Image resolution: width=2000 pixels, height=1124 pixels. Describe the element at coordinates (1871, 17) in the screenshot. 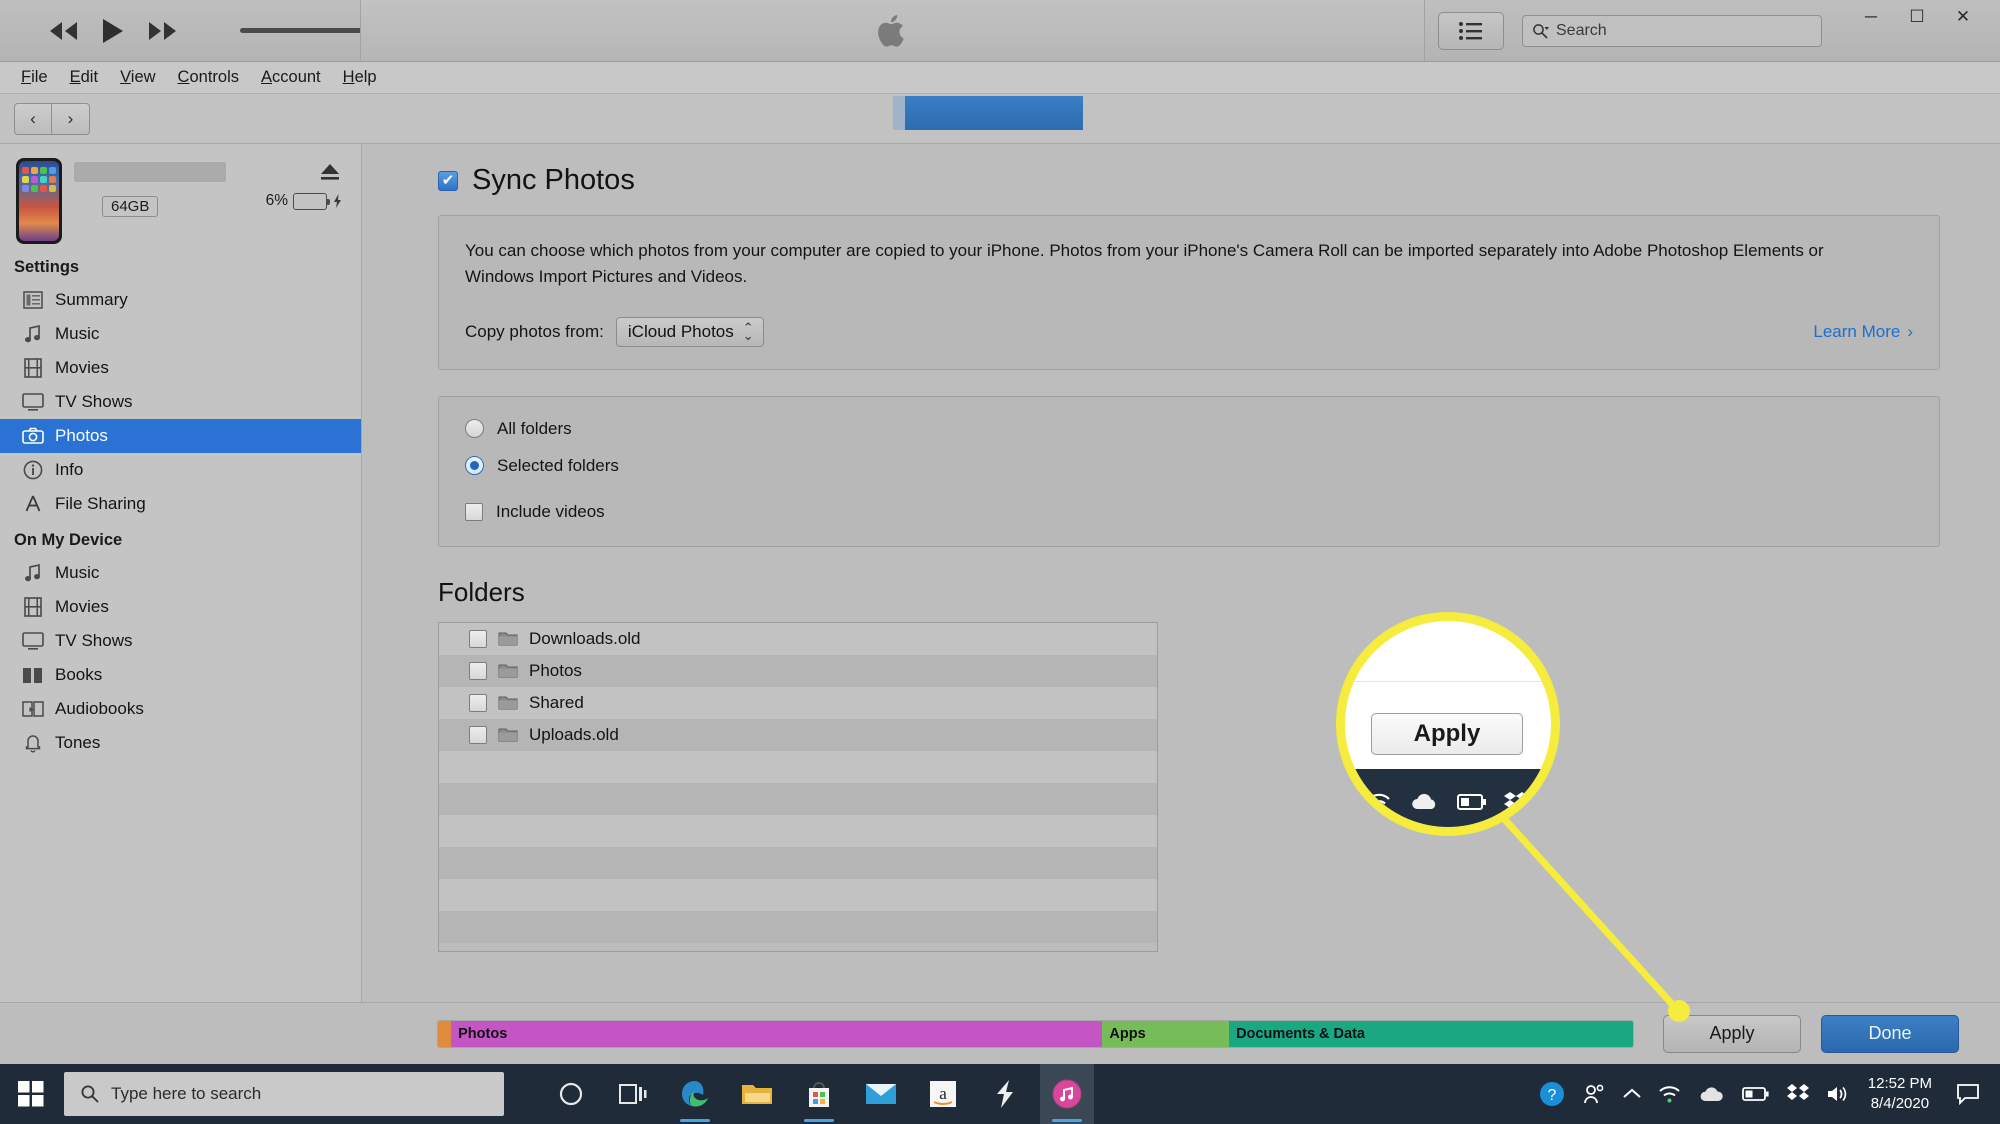

I see `minimize-button: ─` at that location.